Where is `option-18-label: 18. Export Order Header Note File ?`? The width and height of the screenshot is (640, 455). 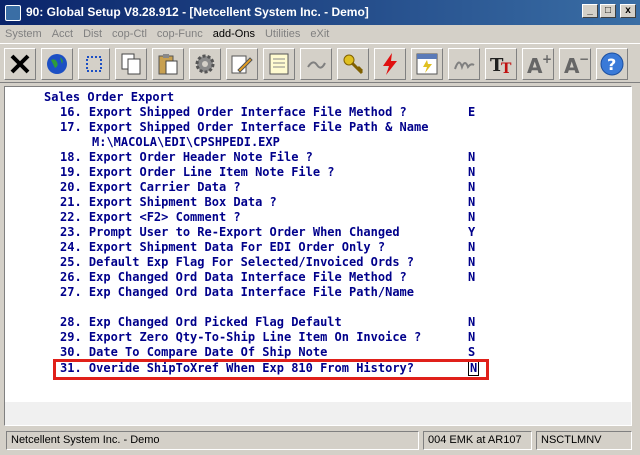 option-18-label: 18. Export Order Header Note File ? is located at coordinates (186, 157).